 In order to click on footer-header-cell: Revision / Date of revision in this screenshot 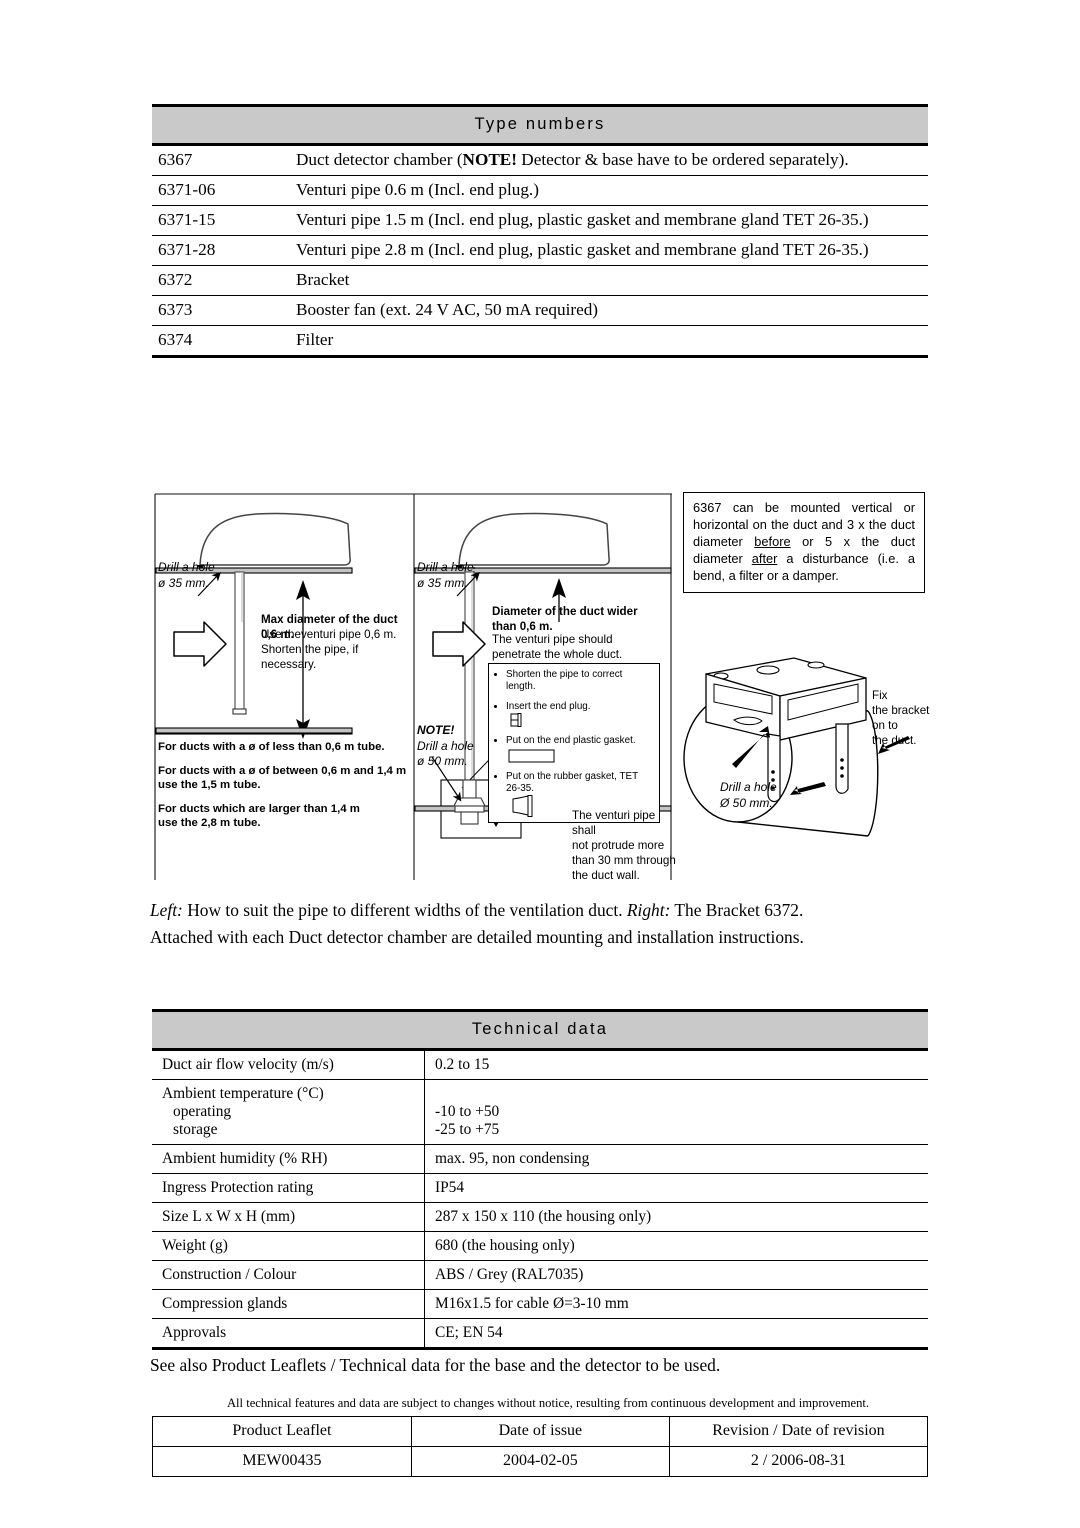, I will do `click(798, 1431)`.